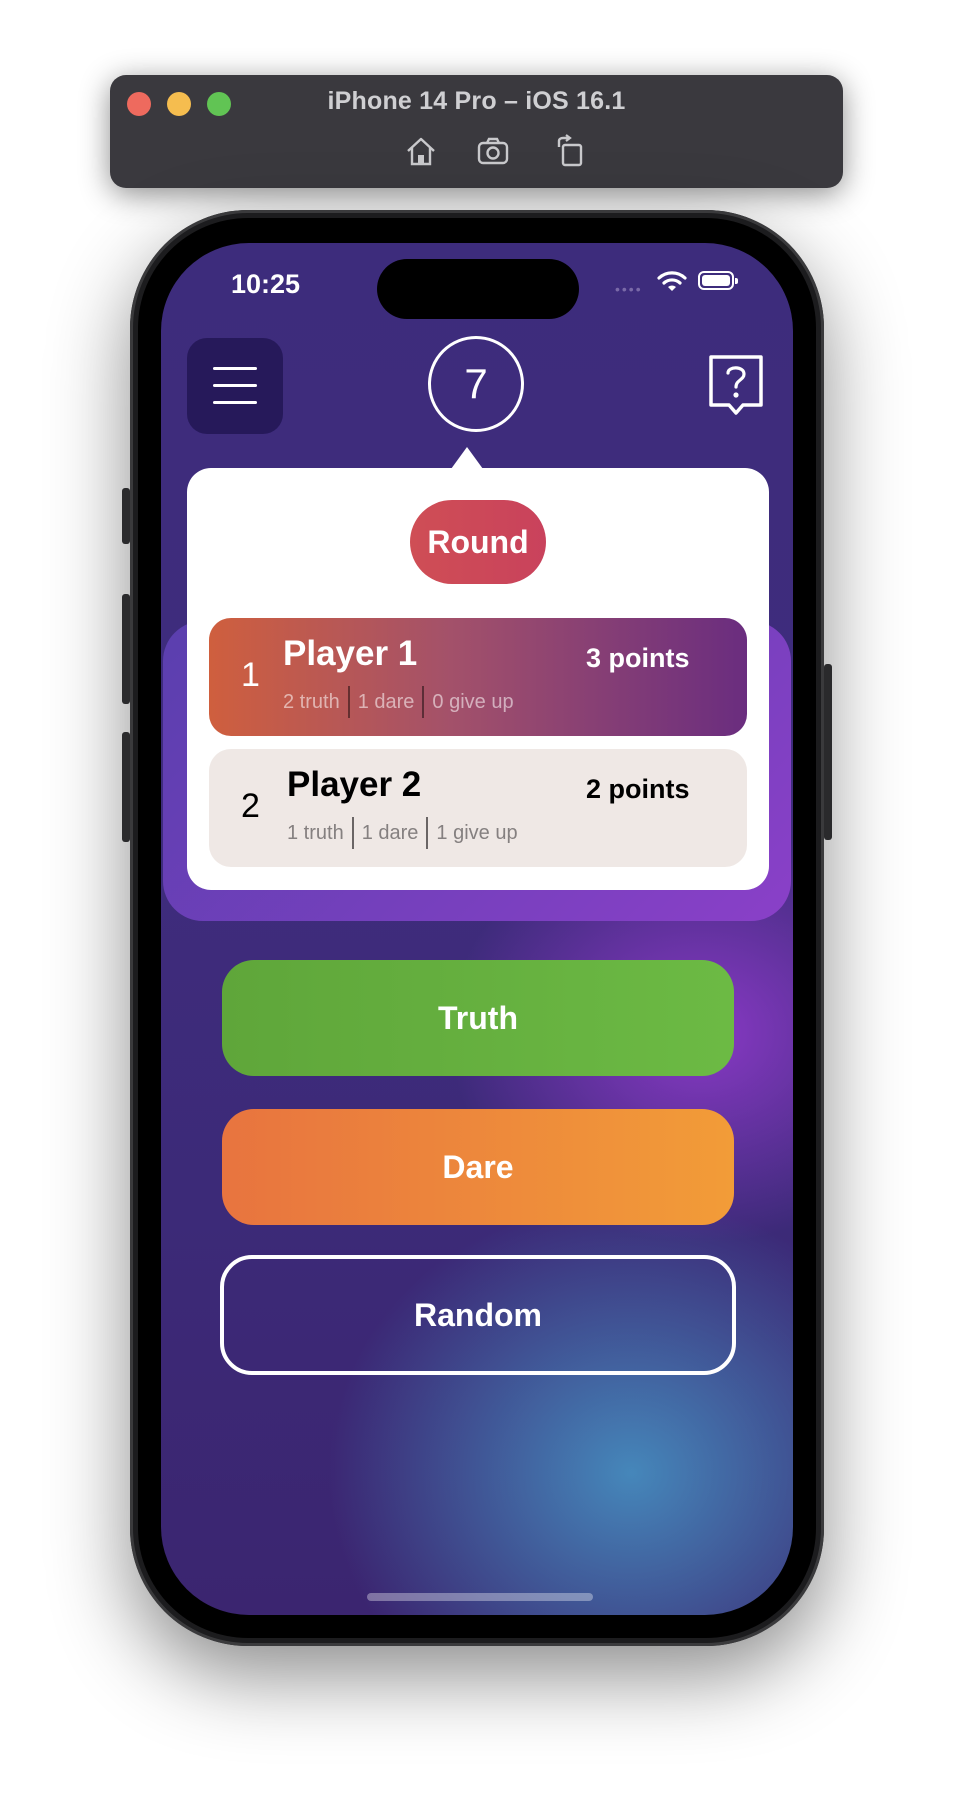 This screenshot has height=1796, width=954. I want to click on home-icon, so click(421, 151).